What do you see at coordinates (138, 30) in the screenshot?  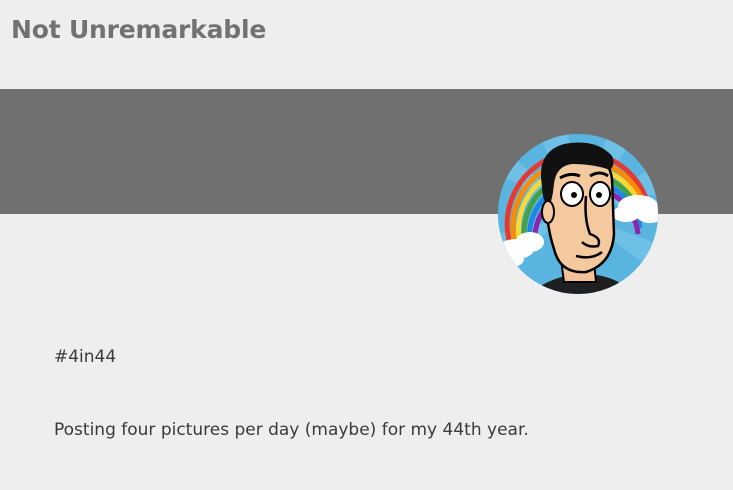 I see `site-title: Not Unremarkable` at bounding box center [138, 30].